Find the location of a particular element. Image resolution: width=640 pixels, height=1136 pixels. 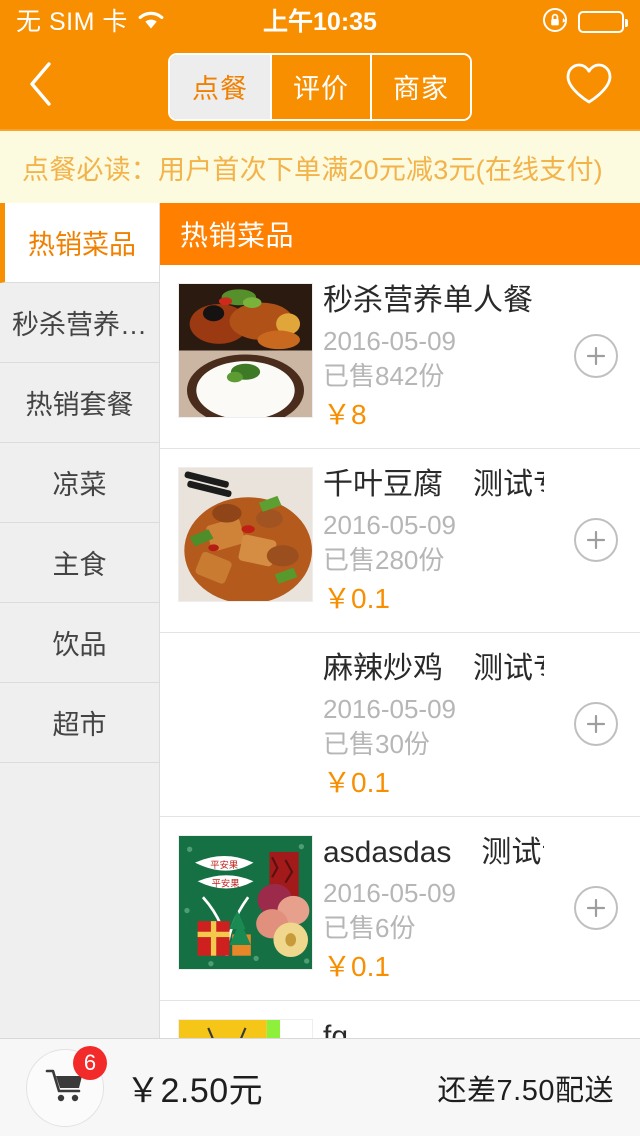

dish-row: 麻辣炒鸡 测试专用 2016-05-09 已售30份 ￥0.1 is located at coordinates (400, 724).